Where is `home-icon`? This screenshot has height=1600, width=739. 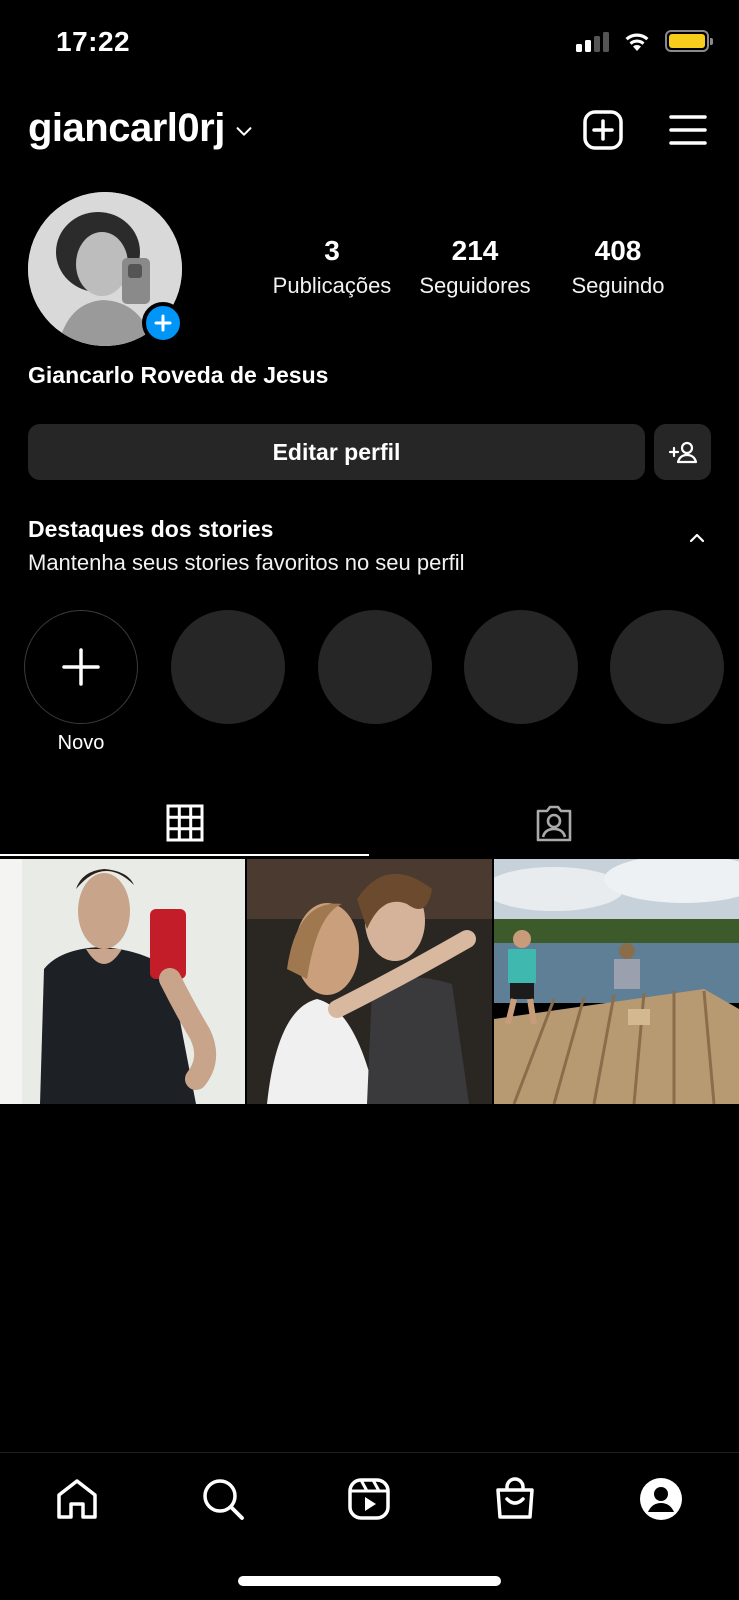
home-icon is located at coordinates (77, 1499).